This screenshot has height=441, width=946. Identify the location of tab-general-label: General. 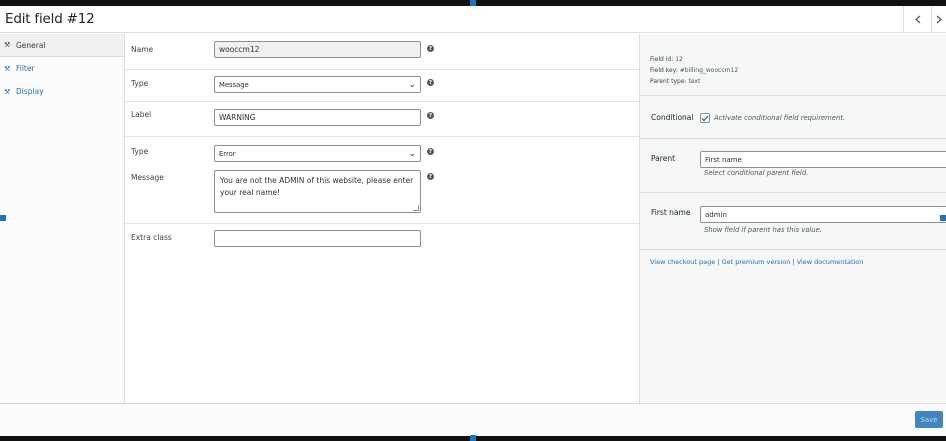
(31, 45).